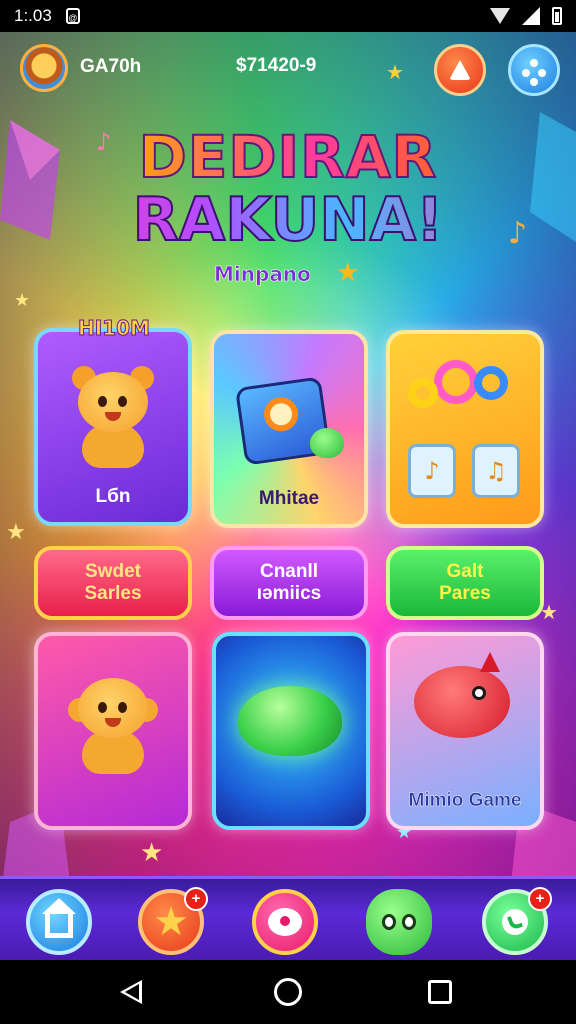 This screenshot has height=1024, width=576. I want to click on star-decoration-icon: ★, so click(395, 72).